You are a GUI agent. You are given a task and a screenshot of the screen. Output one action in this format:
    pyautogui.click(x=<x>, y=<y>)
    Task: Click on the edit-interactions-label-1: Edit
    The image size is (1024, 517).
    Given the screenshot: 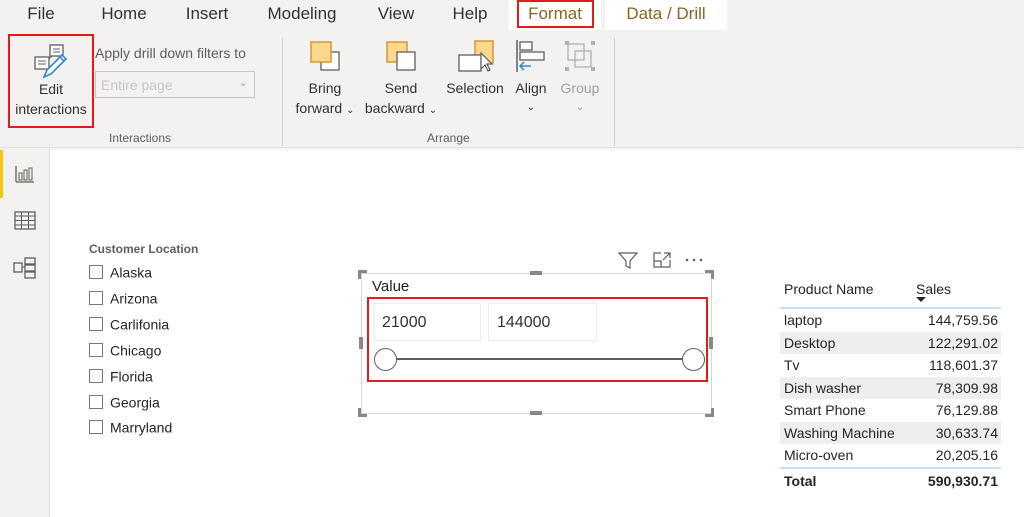 What is the action you would take?
    pyautogui.click(x=51, y=89)
    